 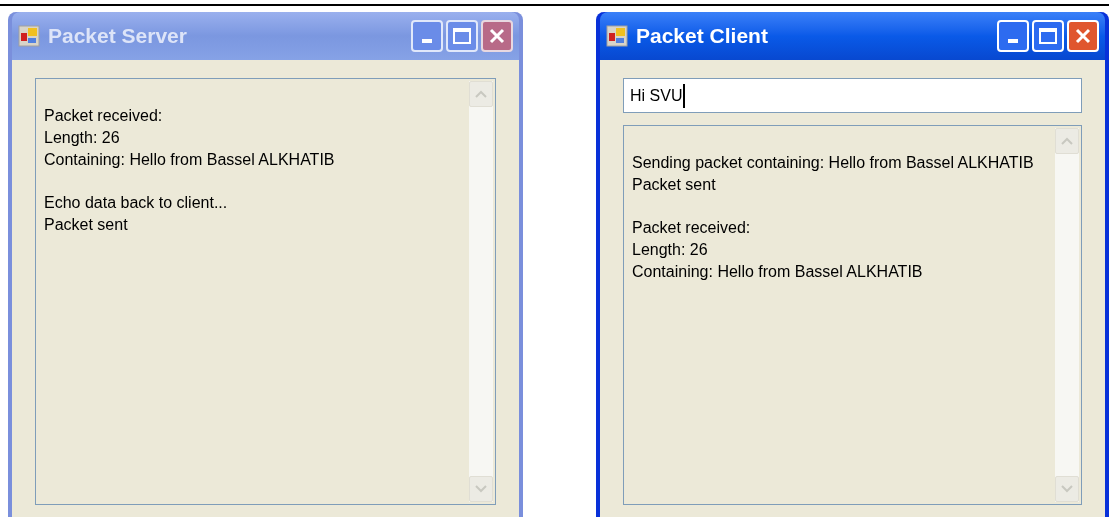 I want to click on window-title: Packet Server, so click(x=117, y=36).